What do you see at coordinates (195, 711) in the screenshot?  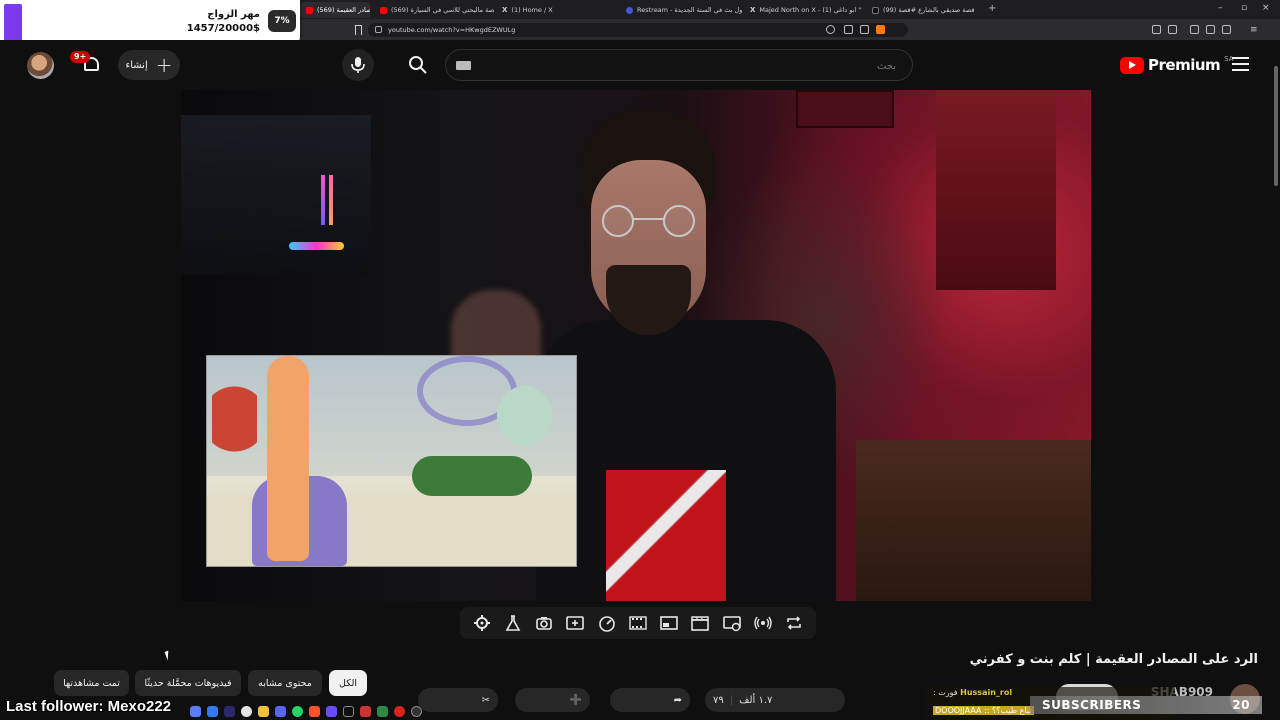 I see `copilot-icon` at bounding box center [195, 711].